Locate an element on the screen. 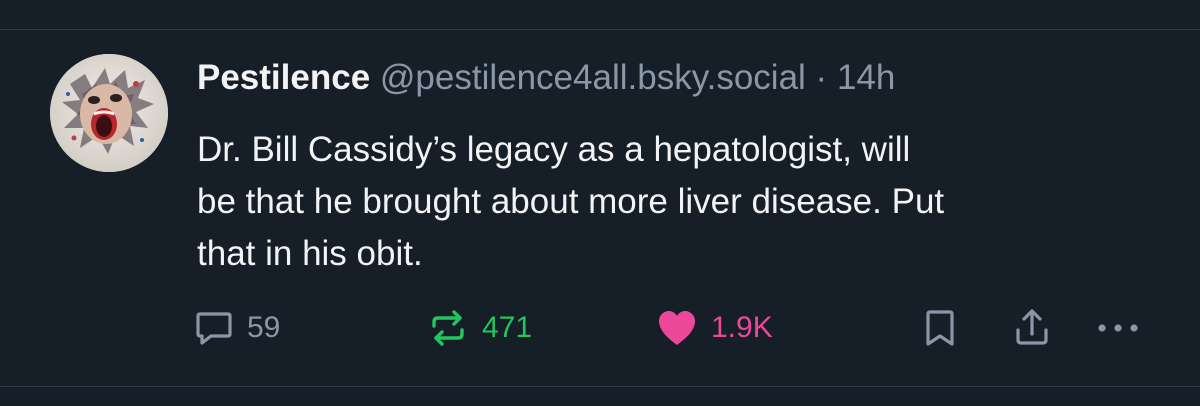 Image resolution: width=1200 pixels, height=406 pixels. reply-bubble-icon is located at coordinates (214, 328).